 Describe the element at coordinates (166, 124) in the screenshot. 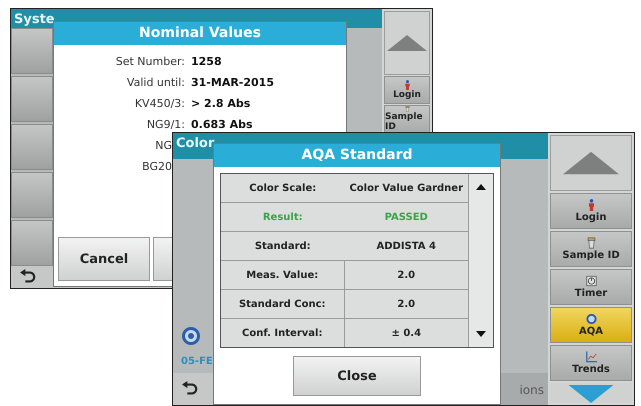

I see `value-label: NG9/1:` at that location.